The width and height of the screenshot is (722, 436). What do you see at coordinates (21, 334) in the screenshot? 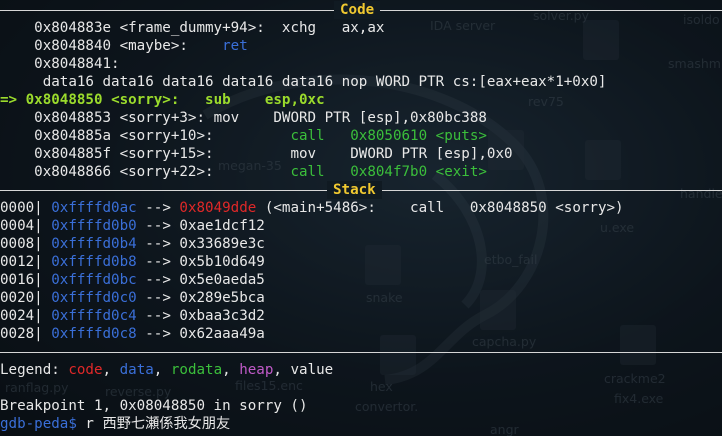
I see `stack-offset: 0028|` at bounding box center [21, 334].